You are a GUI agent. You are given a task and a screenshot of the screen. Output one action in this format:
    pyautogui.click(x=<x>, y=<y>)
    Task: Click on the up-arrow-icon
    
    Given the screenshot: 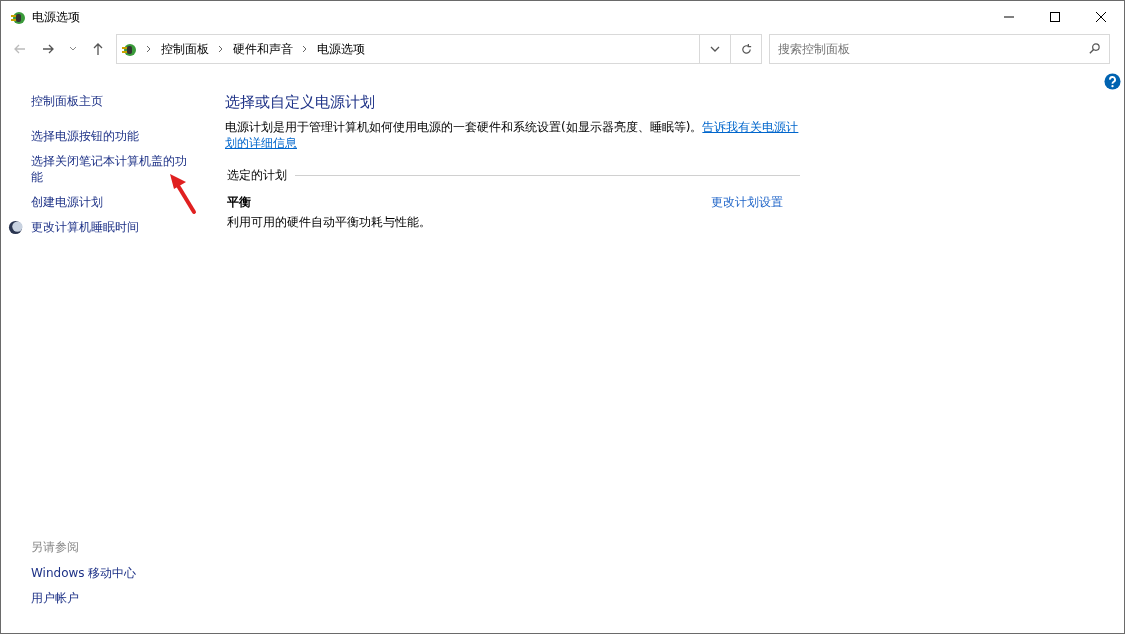 What is the action you would take?
    pyautogui.click(x=98, y=49)
    